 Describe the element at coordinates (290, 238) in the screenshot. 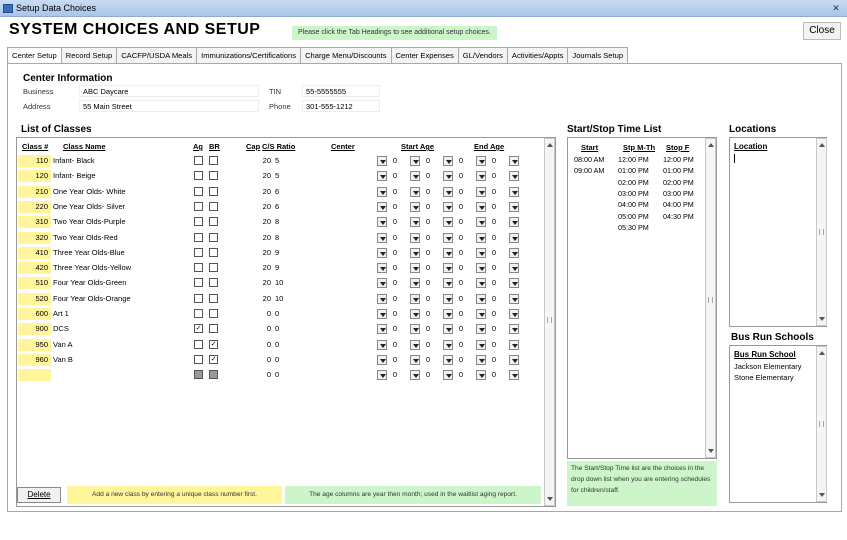

I see `ratio-cell: 8` at that location.